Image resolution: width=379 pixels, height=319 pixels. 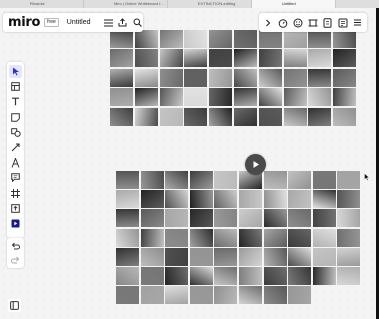 What do you see at coordinates (138, 23) in the screenshot?
I see `search-icon` at bounding box center [138, 23].